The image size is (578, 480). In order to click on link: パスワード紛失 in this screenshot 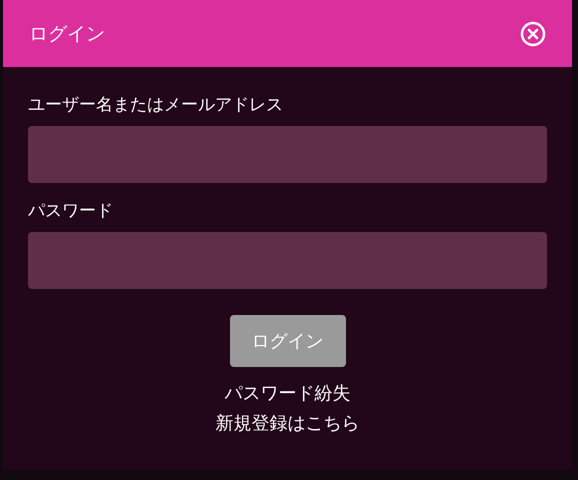, I will do `click(287, 393)`.